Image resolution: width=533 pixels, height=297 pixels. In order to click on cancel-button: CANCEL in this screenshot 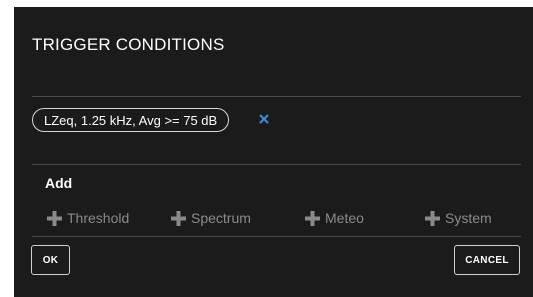, I will do `click(487, 260)`.